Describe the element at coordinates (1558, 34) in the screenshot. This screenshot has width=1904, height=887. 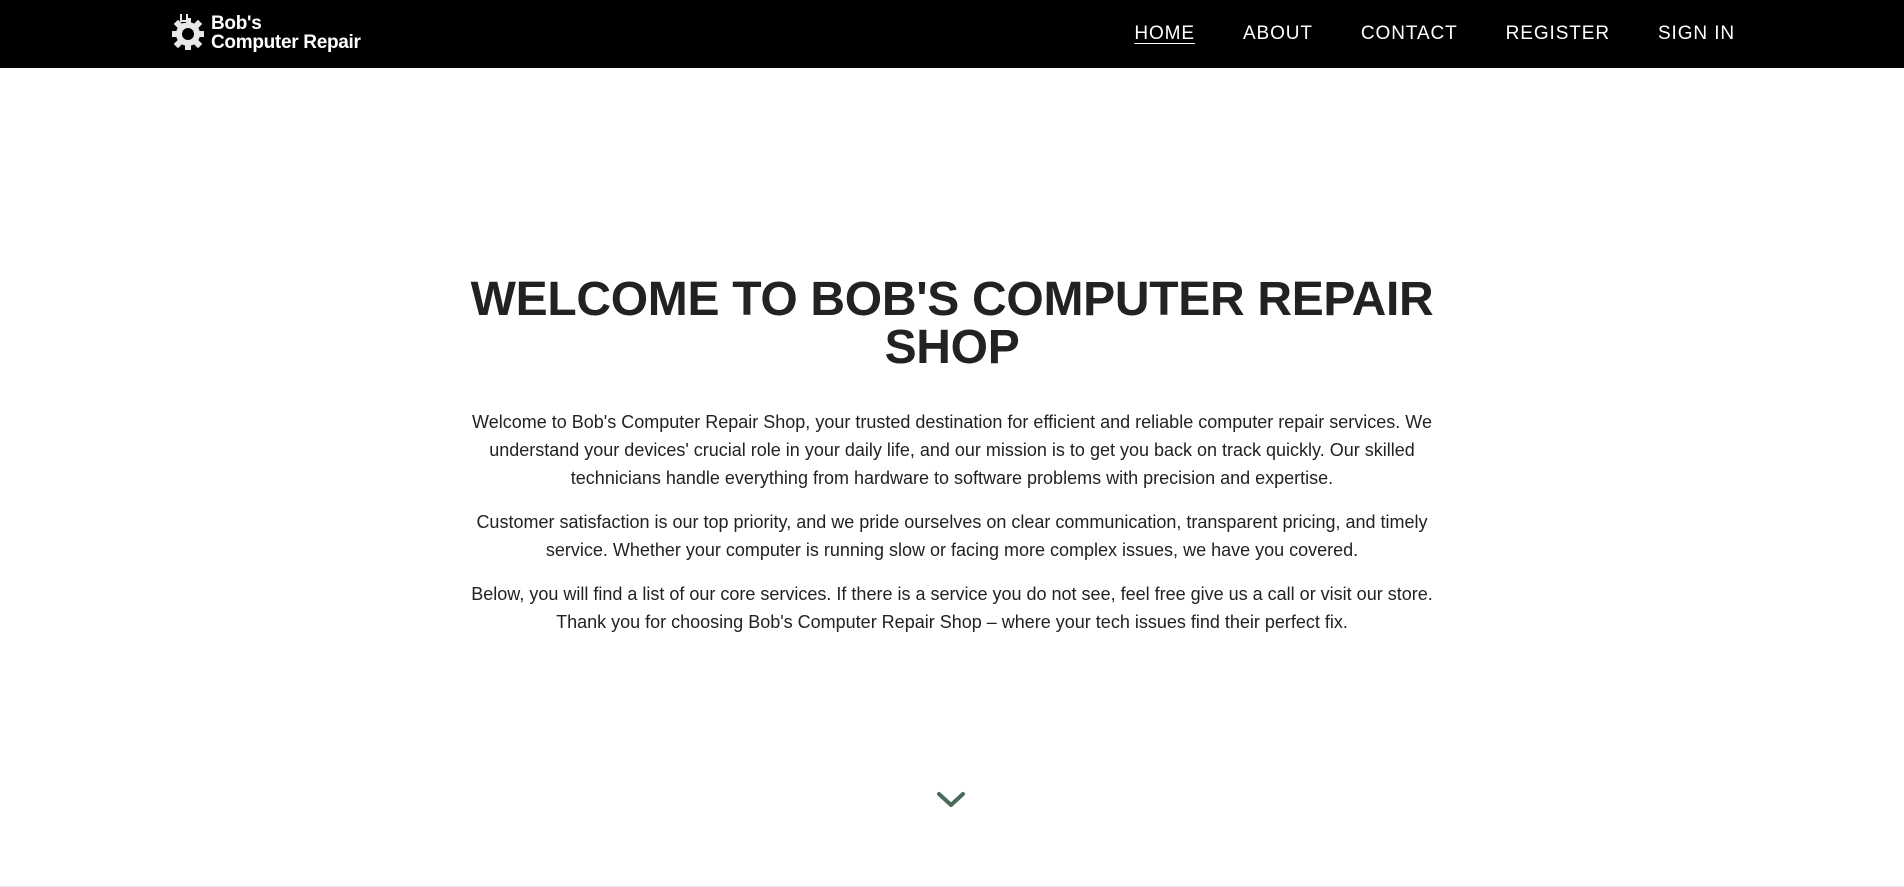
I see `nav-register-link: REGISTER` at that location.